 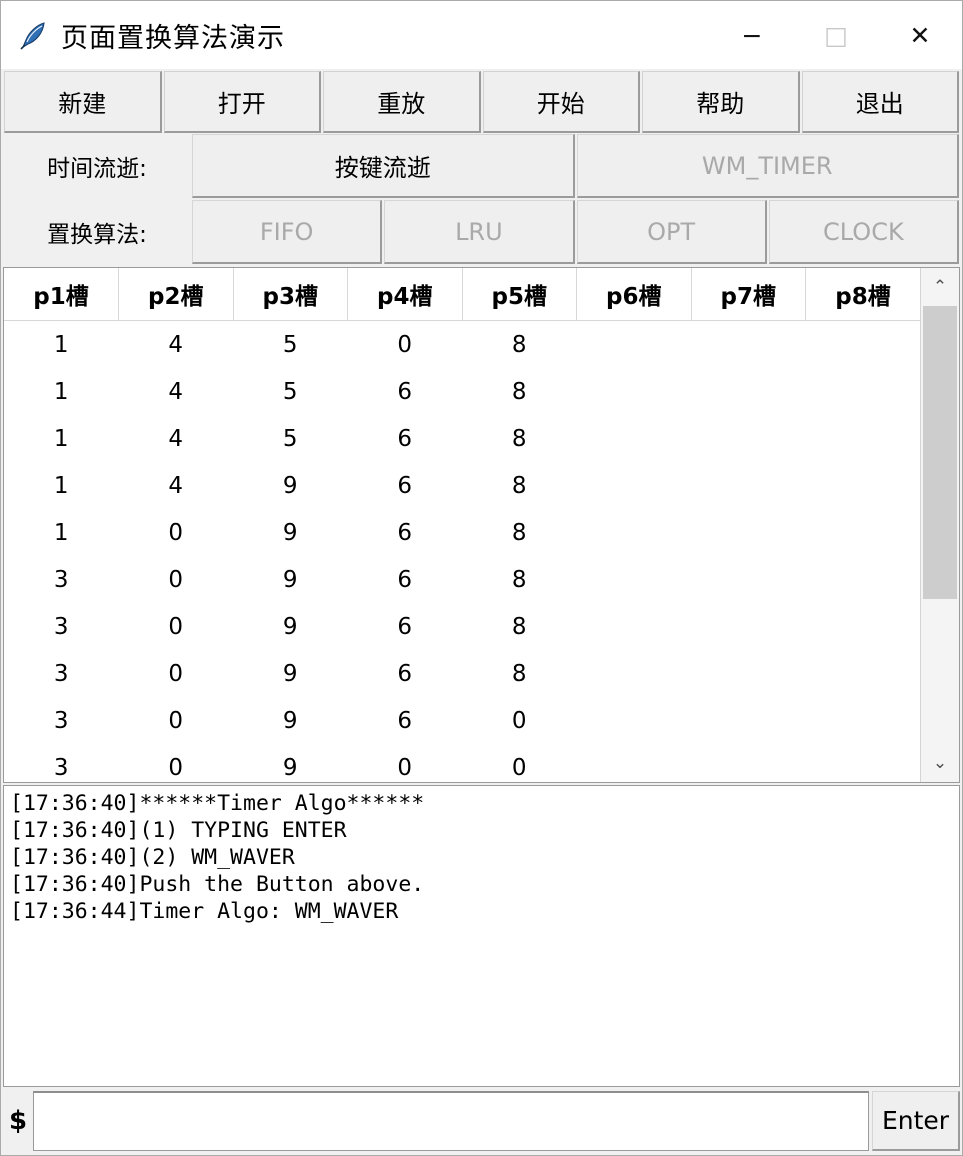 I want to click on new-button: 新建, so click(x=83, y=102).